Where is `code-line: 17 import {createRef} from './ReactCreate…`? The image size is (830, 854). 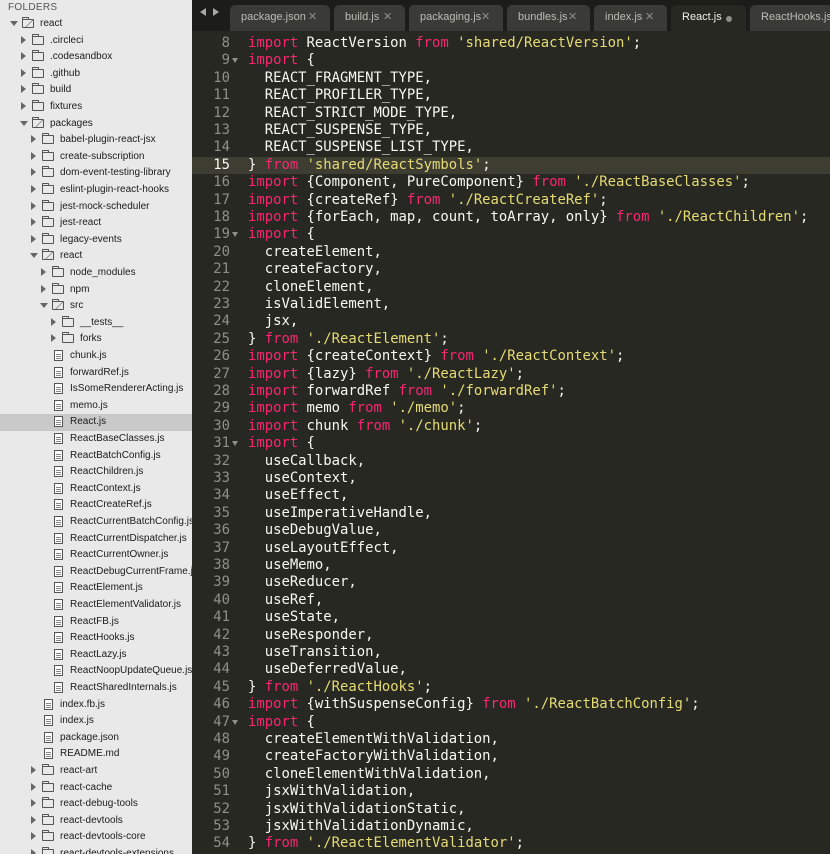
code-line: 17 import {createRef} from './ReactCreate… is located at coordinates (511, 200).